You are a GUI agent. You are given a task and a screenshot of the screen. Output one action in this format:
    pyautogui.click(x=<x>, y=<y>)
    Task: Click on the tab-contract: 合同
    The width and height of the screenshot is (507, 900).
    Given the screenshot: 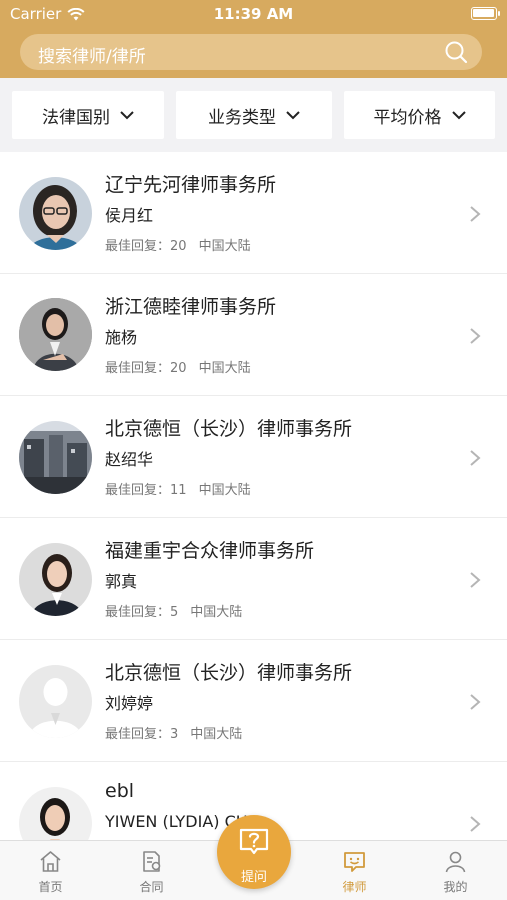 What is the action you would take?
    pyautogui.click(x=151, y=870)
    